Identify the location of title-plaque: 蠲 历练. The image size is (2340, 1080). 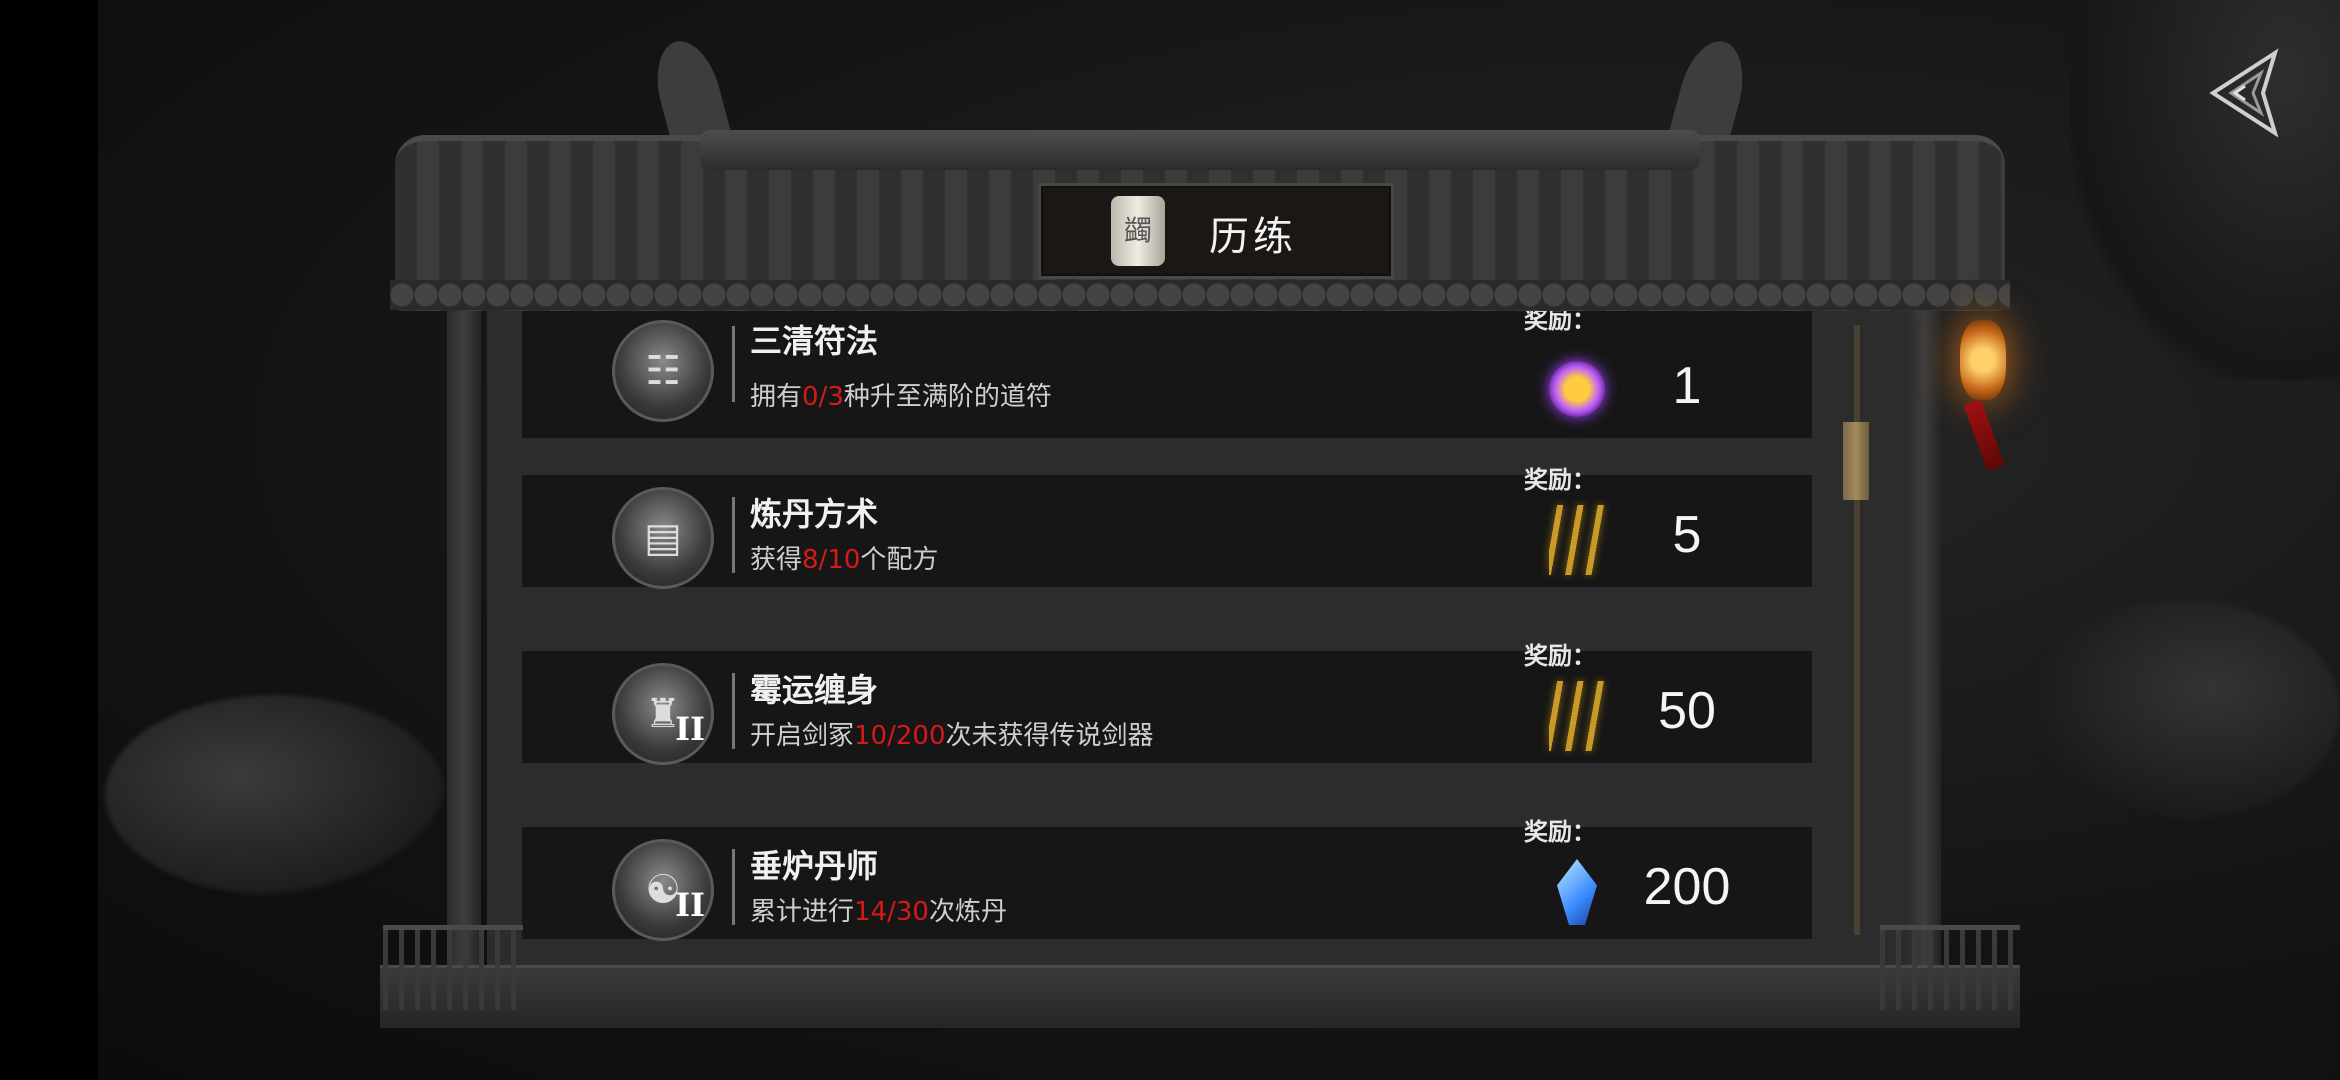
(1216, 231).